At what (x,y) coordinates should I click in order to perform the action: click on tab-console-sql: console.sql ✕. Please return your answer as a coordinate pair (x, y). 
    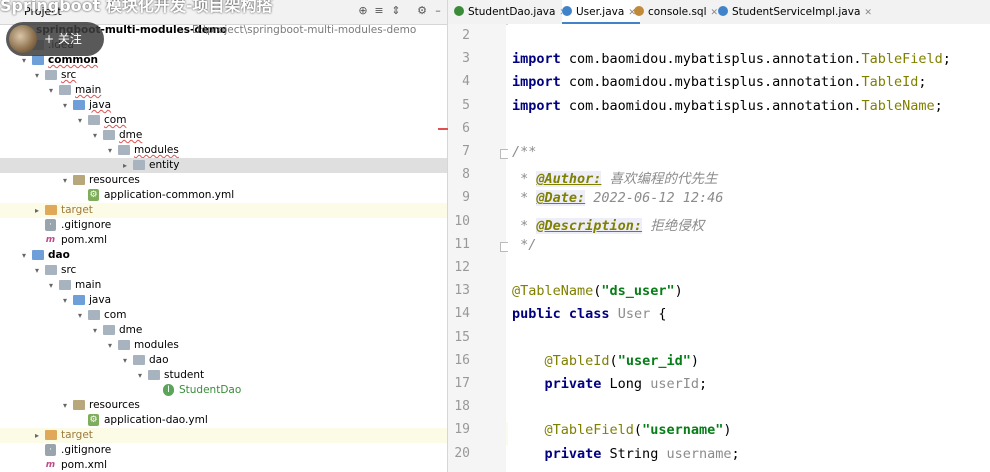
    Looking at the image, I should click on (678, 12).